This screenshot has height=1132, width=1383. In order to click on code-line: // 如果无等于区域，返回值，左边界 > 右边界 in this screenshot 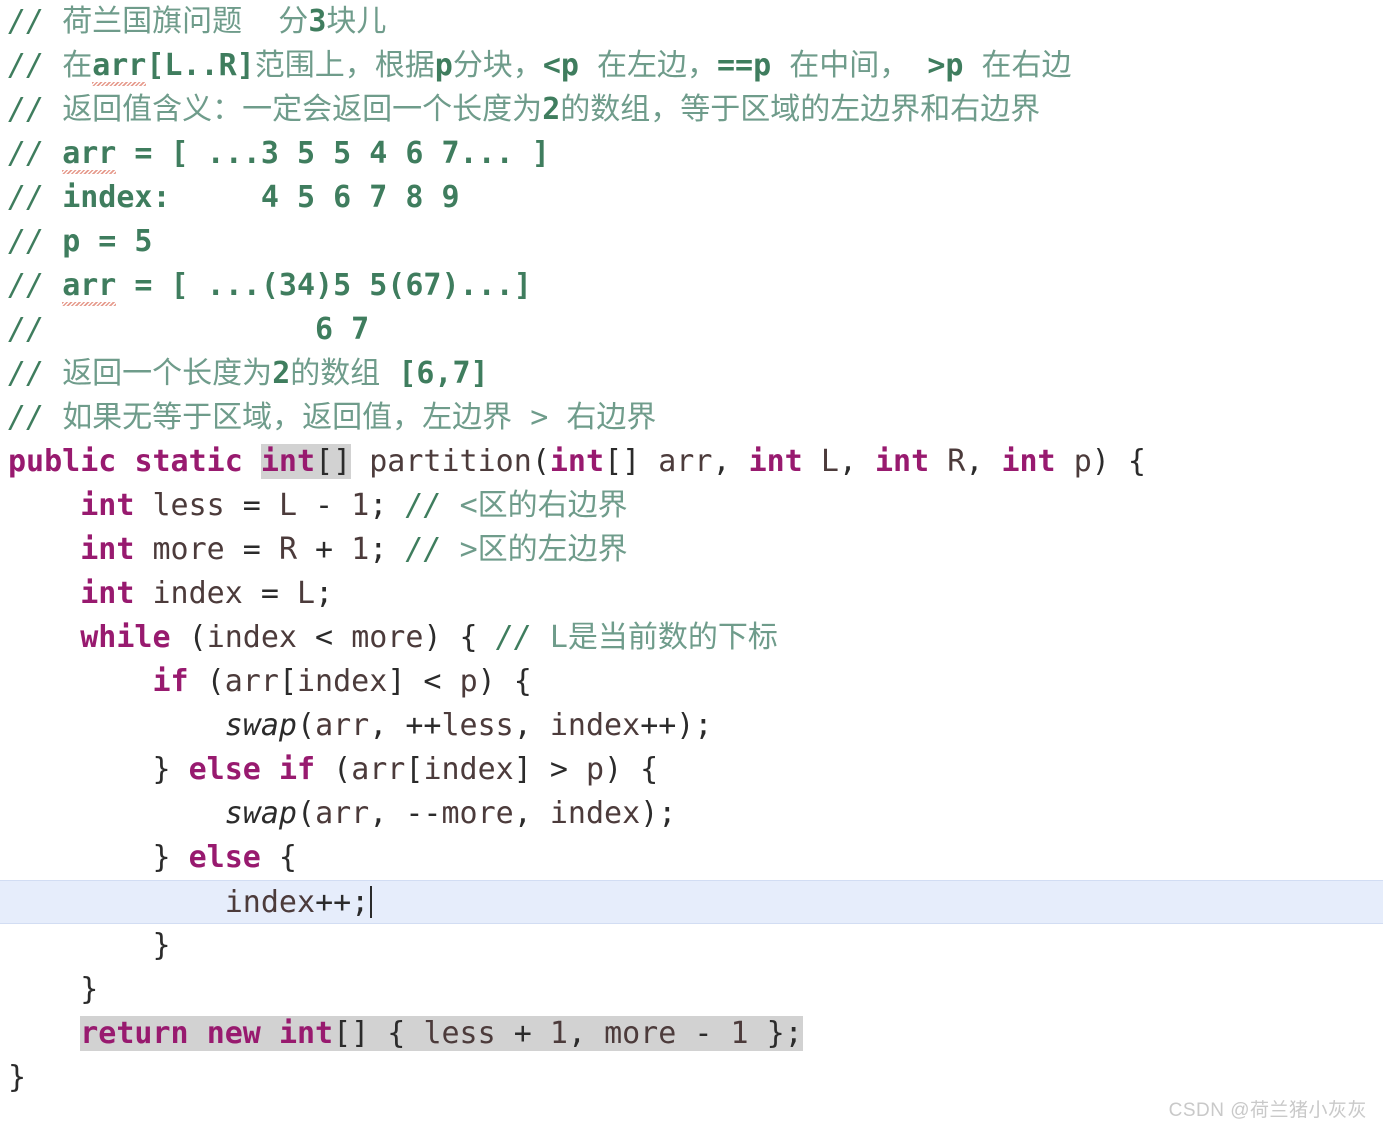, I will do `click(691, 418)`.